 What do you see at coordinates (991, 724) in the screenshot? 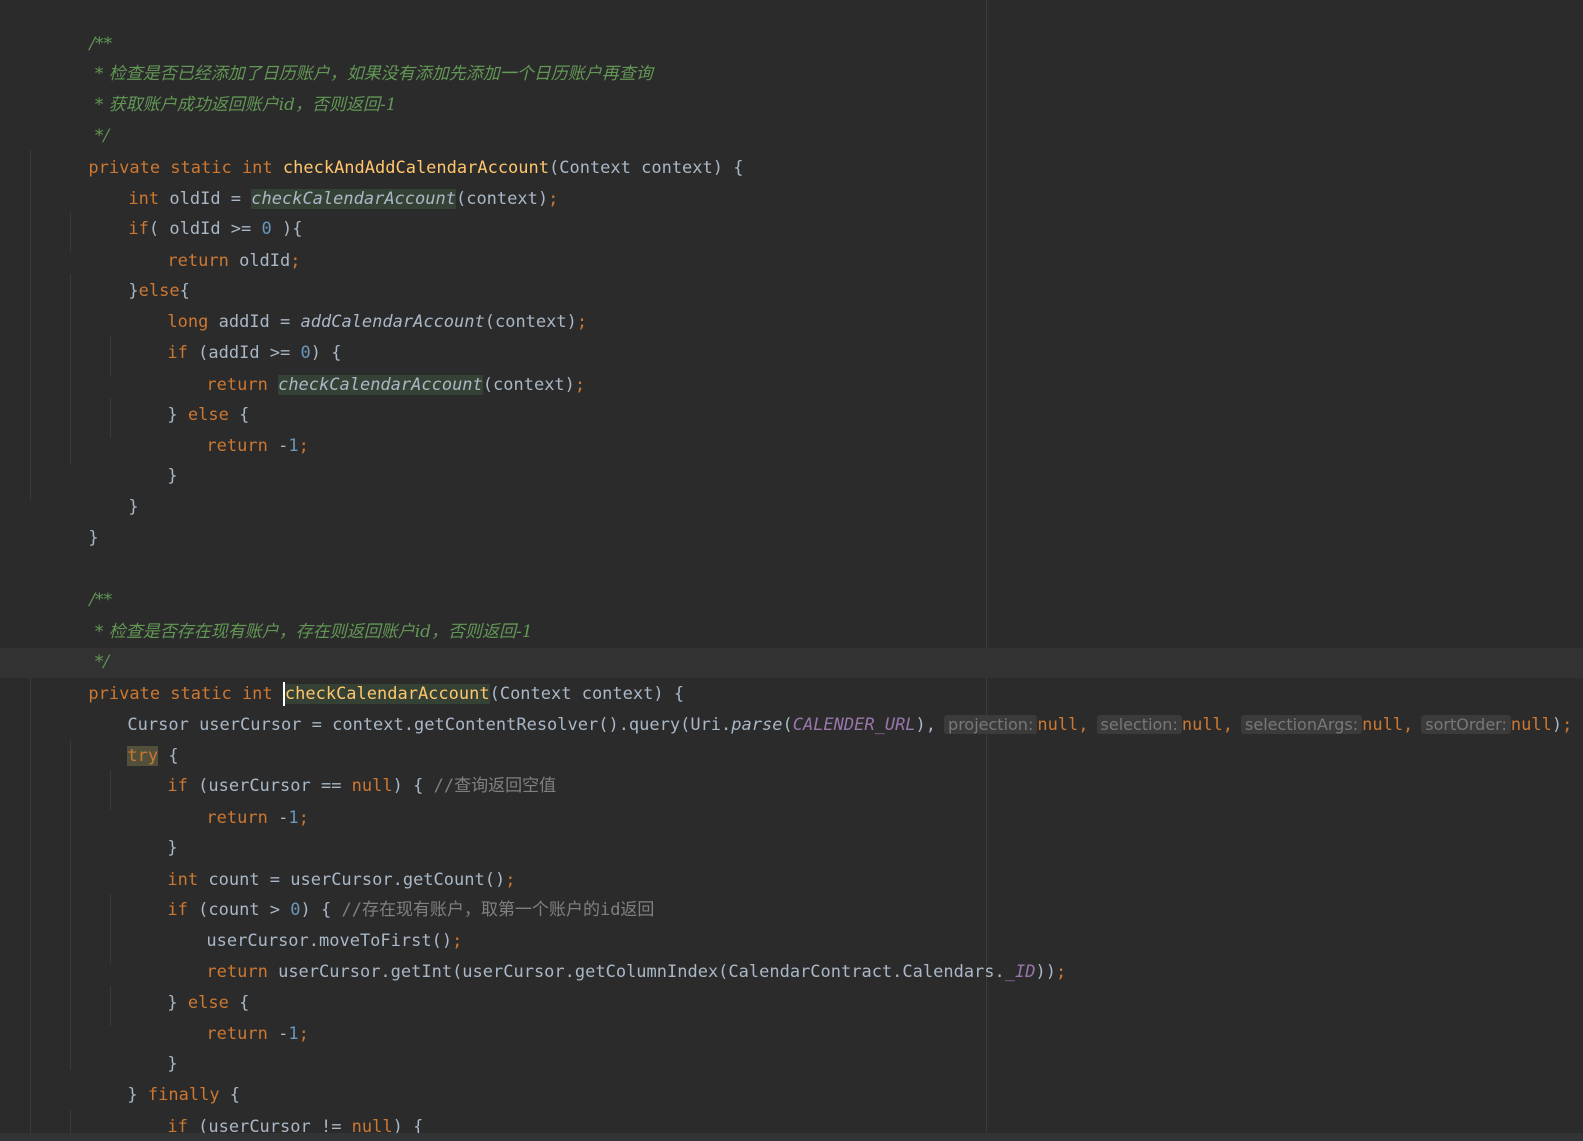
I see `parameter-hint-projection: projection:` at bounding box center [991, 724].